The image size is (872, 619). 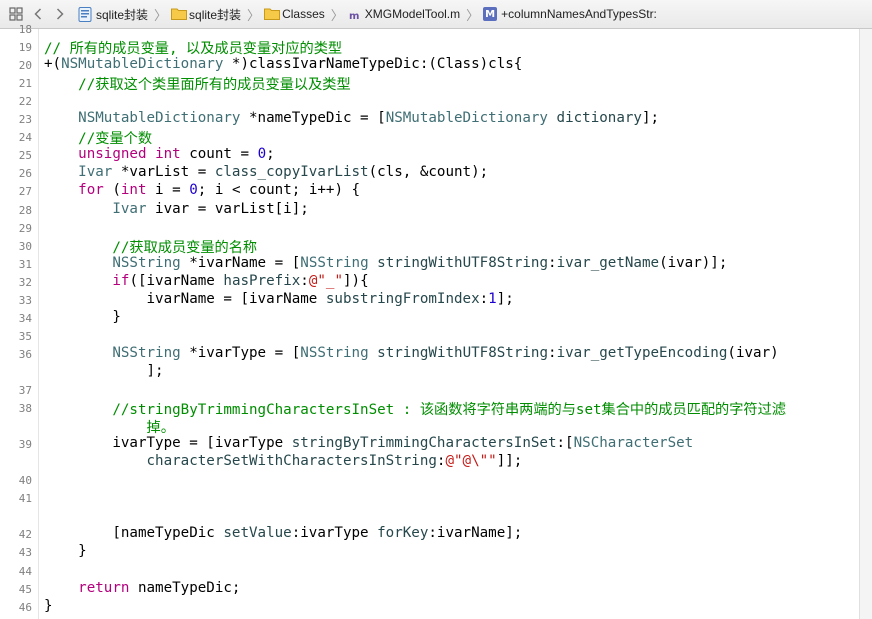 What do you see at coordinates (25, 120) in the screenshot?
I see `line-number: 23` at bounding box center [25, 120].